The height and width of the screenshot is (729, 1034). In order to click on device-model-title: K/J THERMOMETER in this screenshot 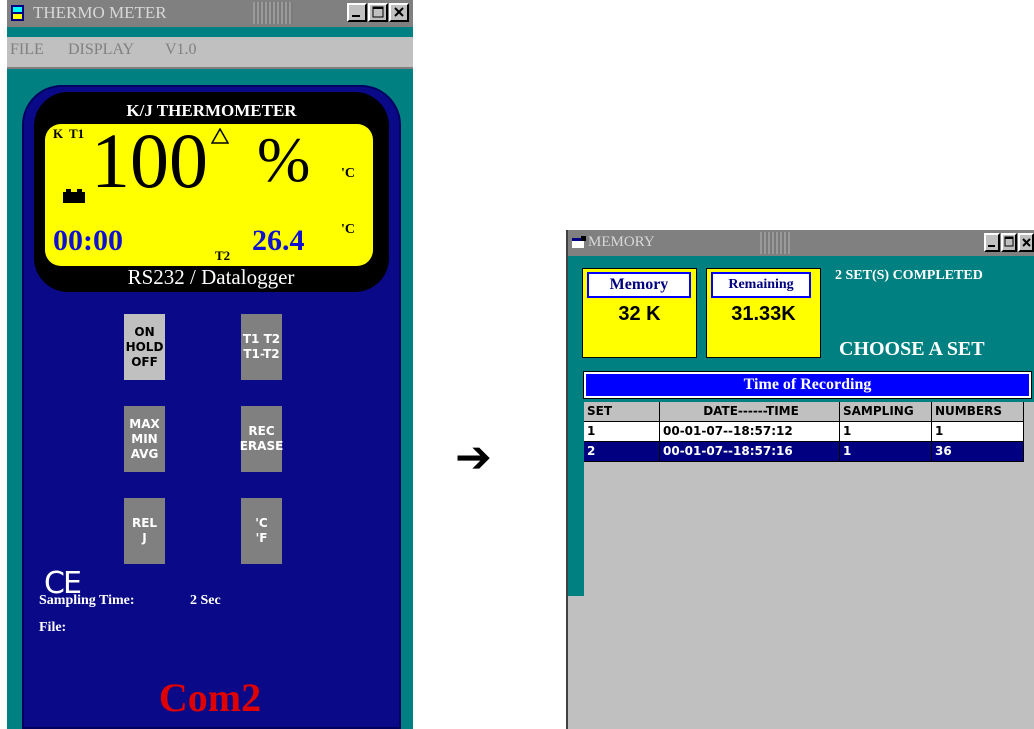, I will do `click(211, 110)`.